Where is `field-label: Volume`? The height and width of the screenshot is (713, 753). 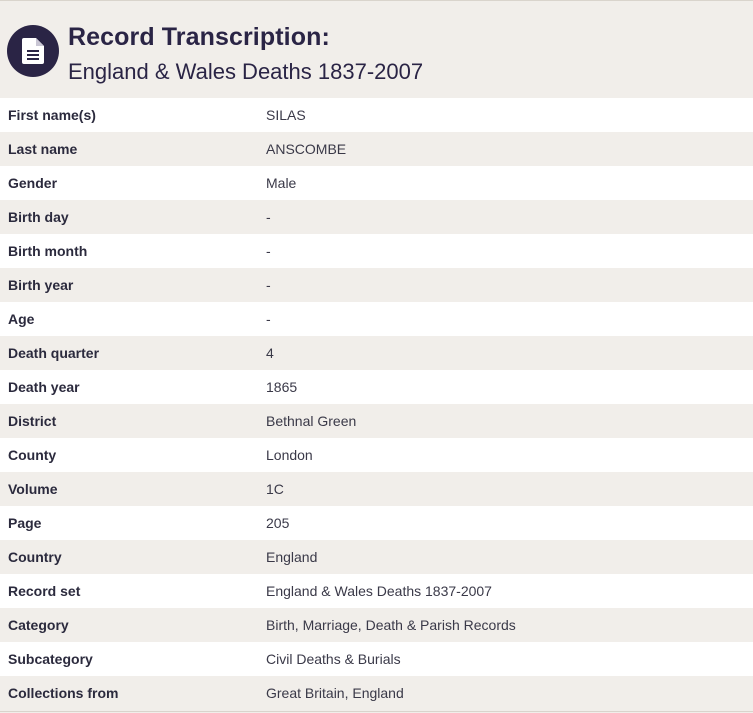
field-label: Volume is located at coordinates (33, 489).